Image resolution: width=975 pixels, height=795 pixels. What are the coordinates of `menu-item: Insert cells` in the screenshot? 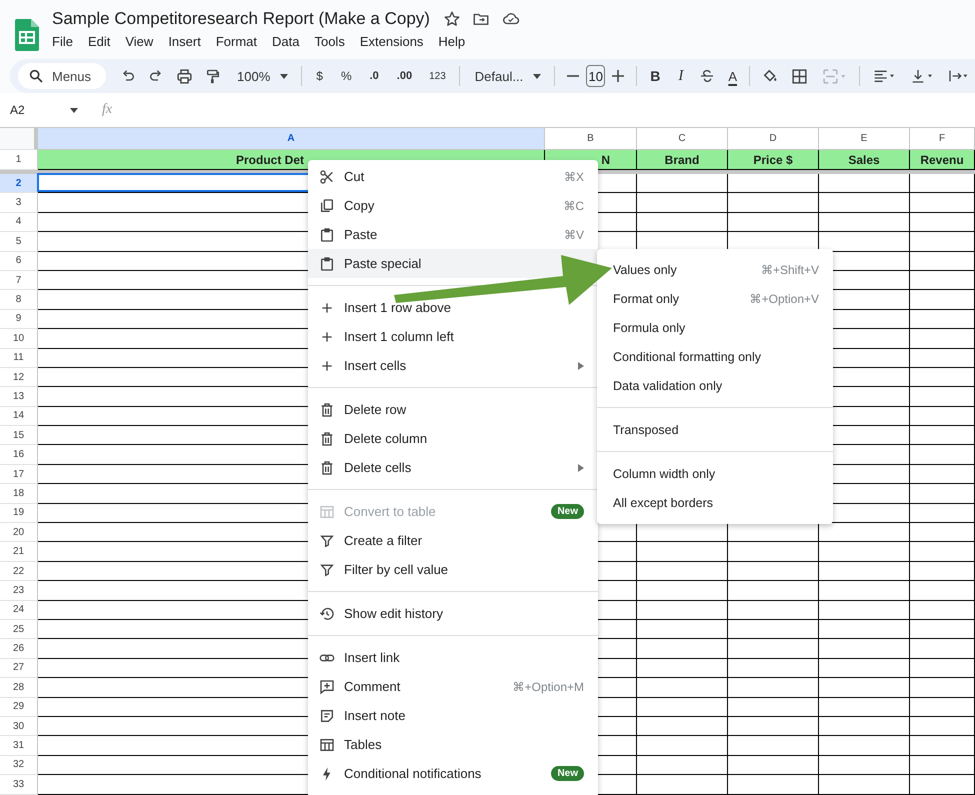 It's located at (453, 365).